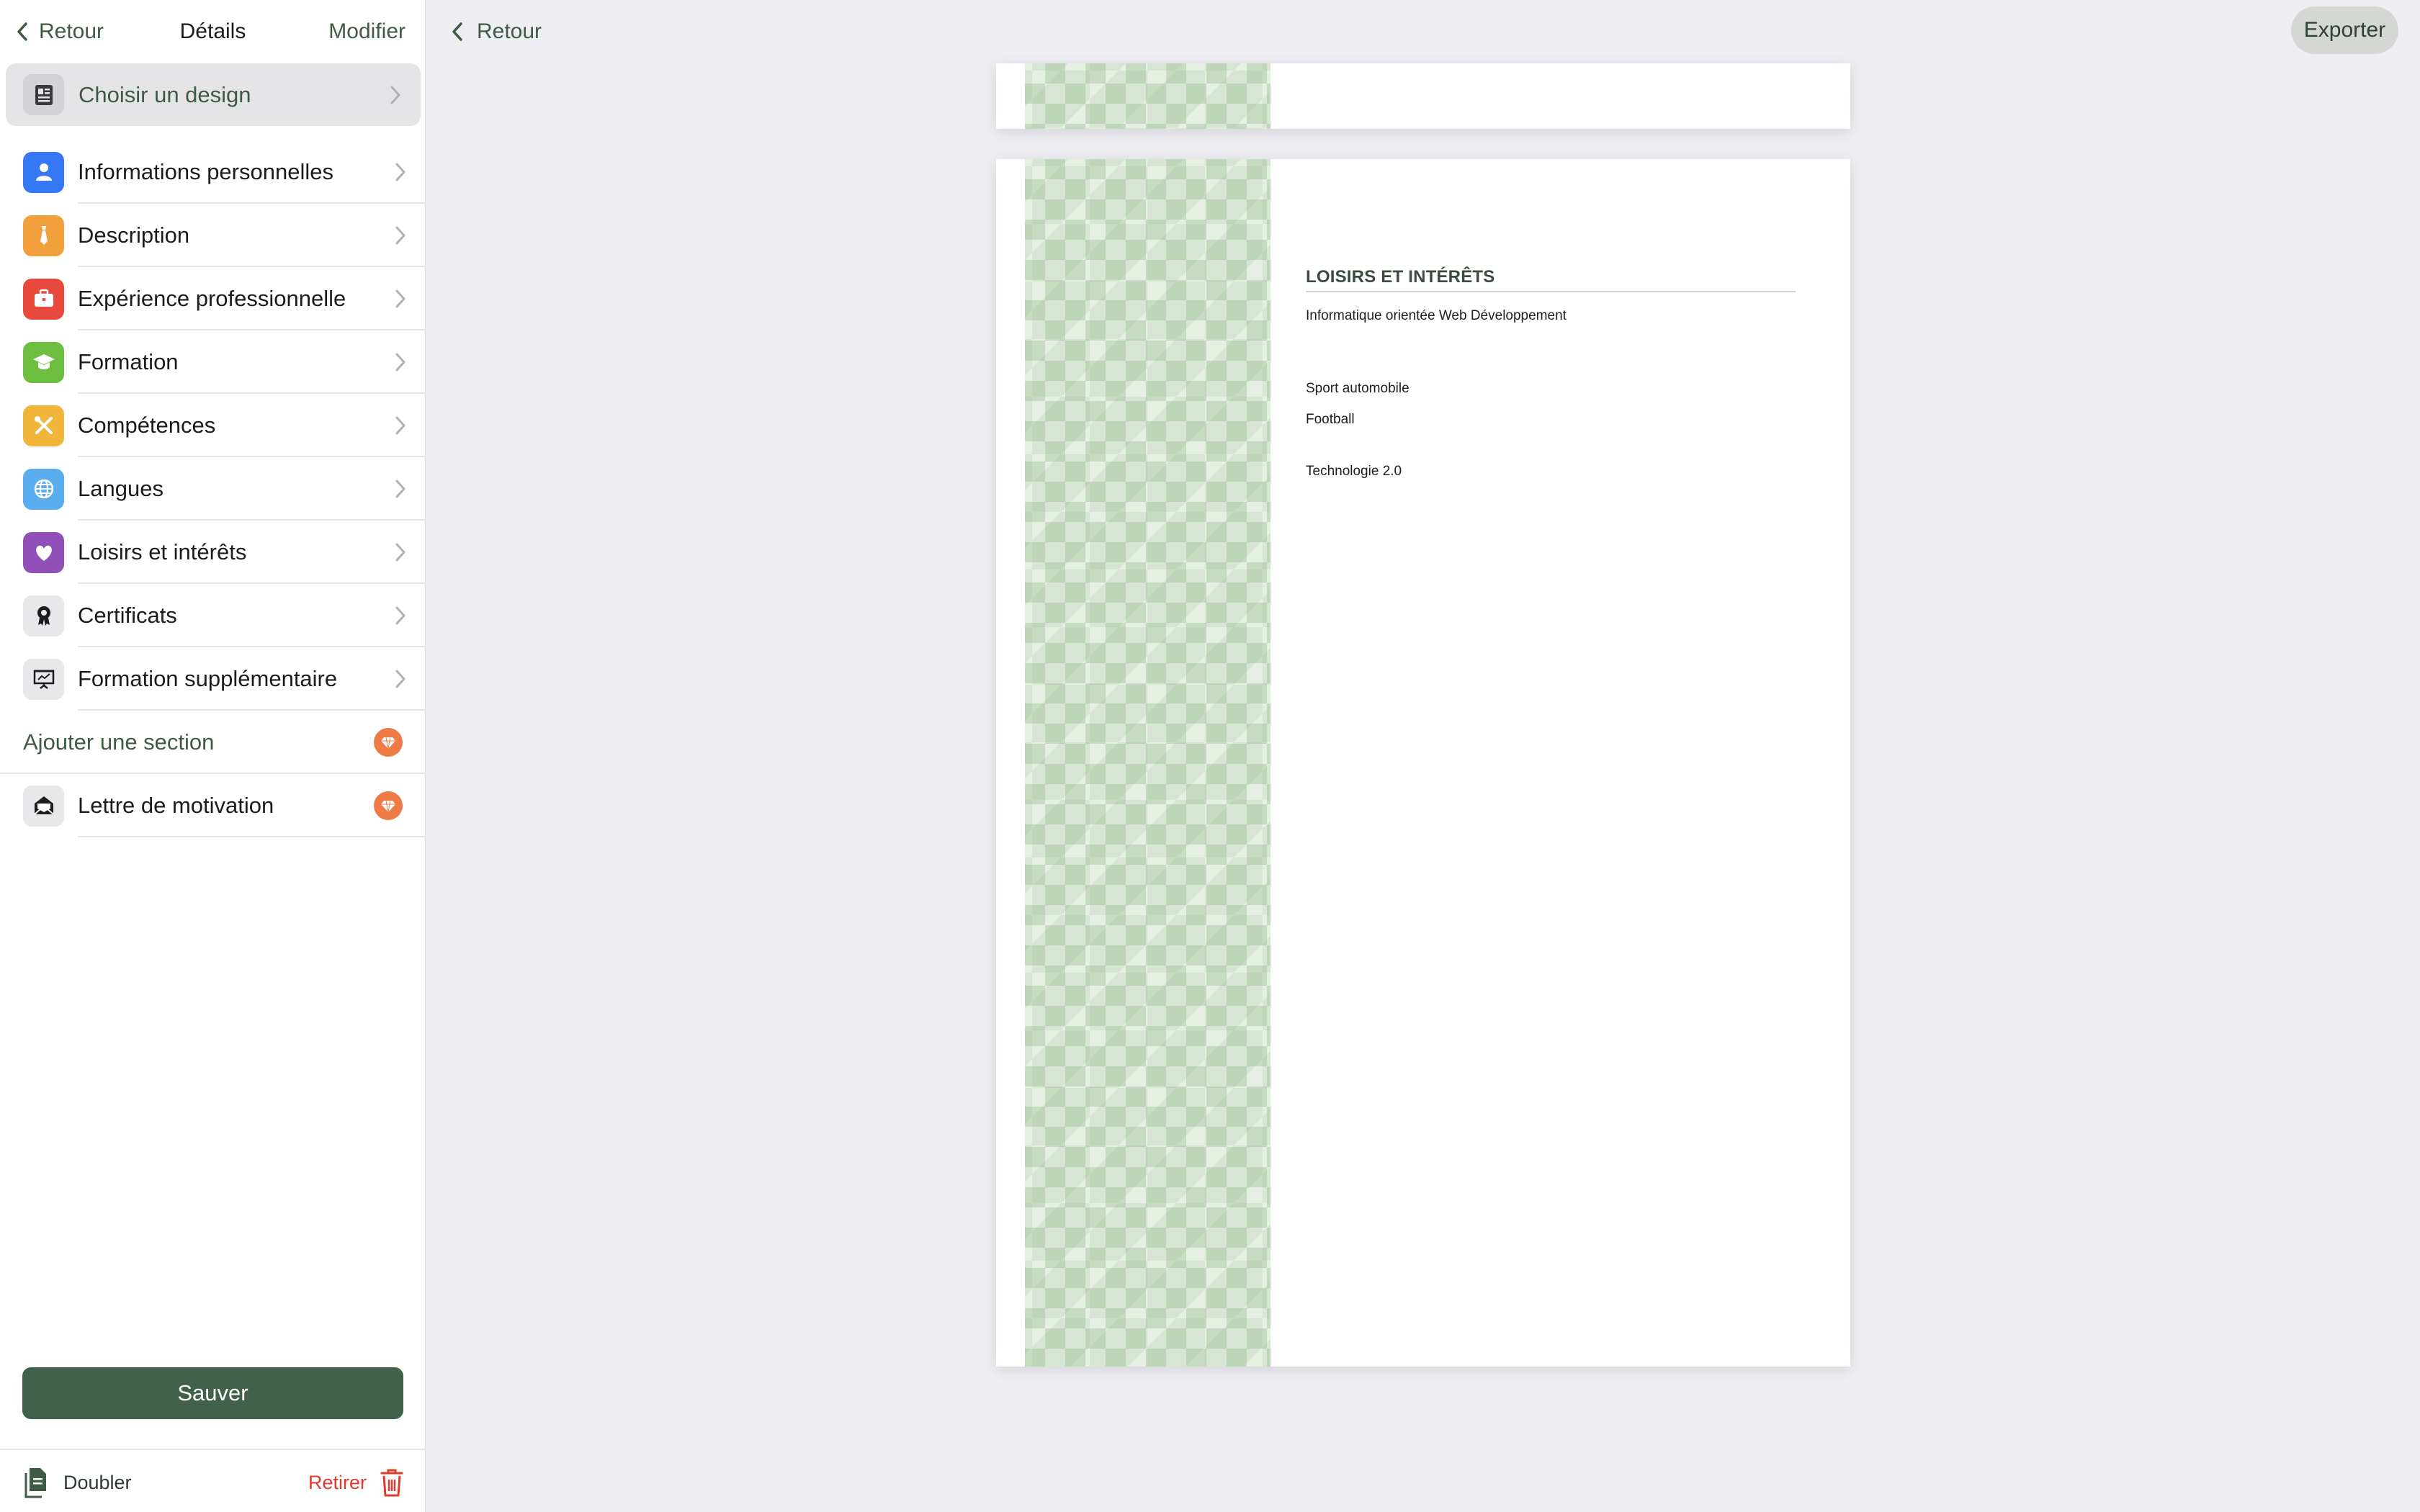 The height and width of the screenshot is (1512, 2420). What do you see at coordinates (1358, 388) in the screenshot?
I see `resume-line: Sport automobile` at bounding box center [1358, 388].